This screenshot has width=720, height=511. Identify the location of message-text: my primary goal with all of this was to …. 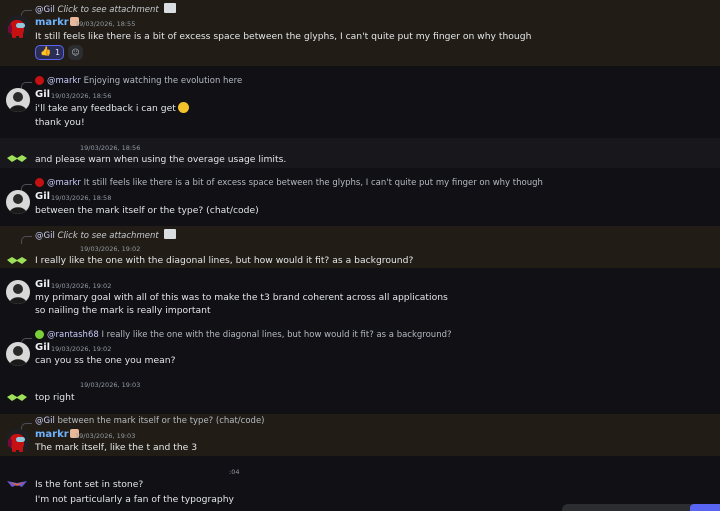
(241, 297).